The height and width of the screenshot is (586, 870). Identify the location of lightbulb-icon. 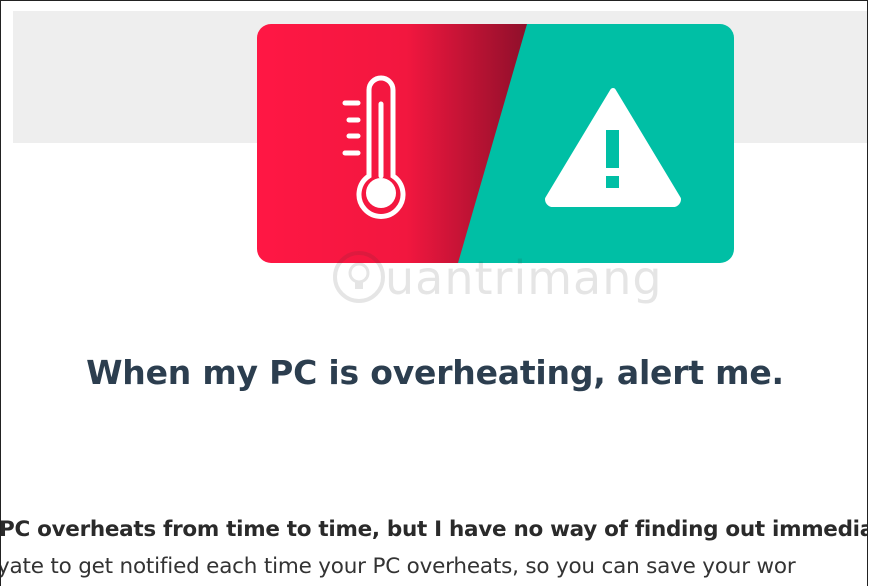
(359, 277).